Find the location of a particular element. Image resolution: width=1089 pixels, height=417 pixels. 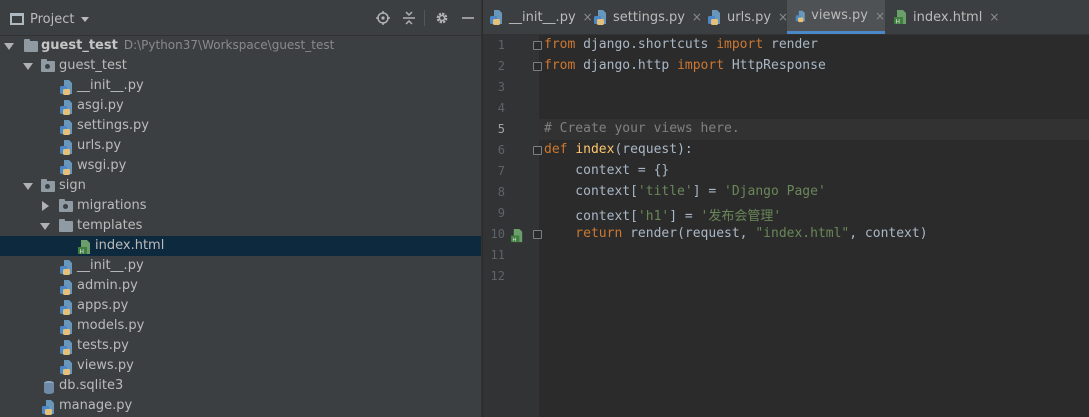

tree-node-label: admin.py is located at coordinates (107, 285).